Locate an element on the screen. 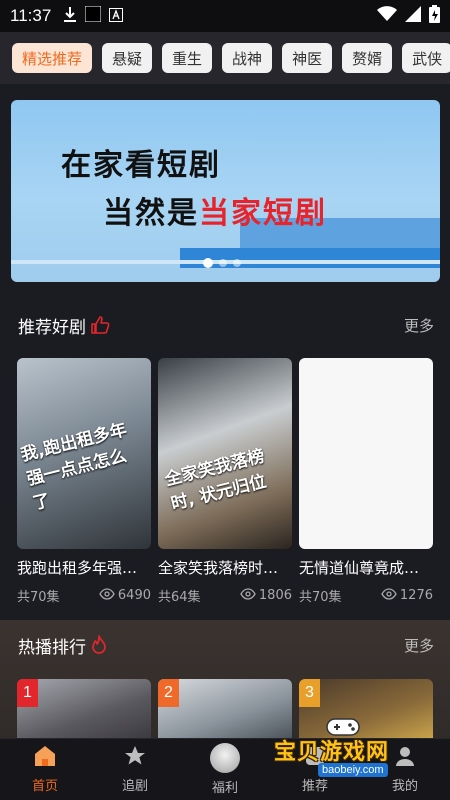 The image size is (450, 800). thumbs-up-icon is located at coordinates (100, 325).